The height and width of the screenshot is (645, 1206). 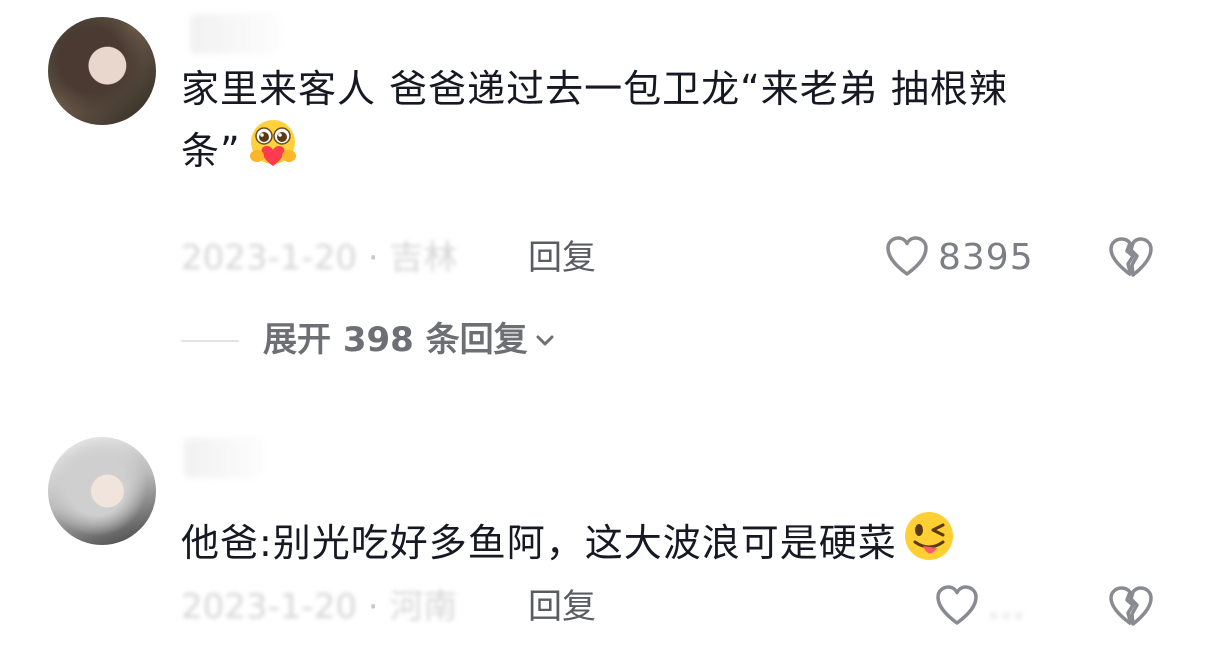 What do you see at coordinates (423, 258) in the screenshot?
I see `comment-location: 吉林` at bounding box center [423, 258].